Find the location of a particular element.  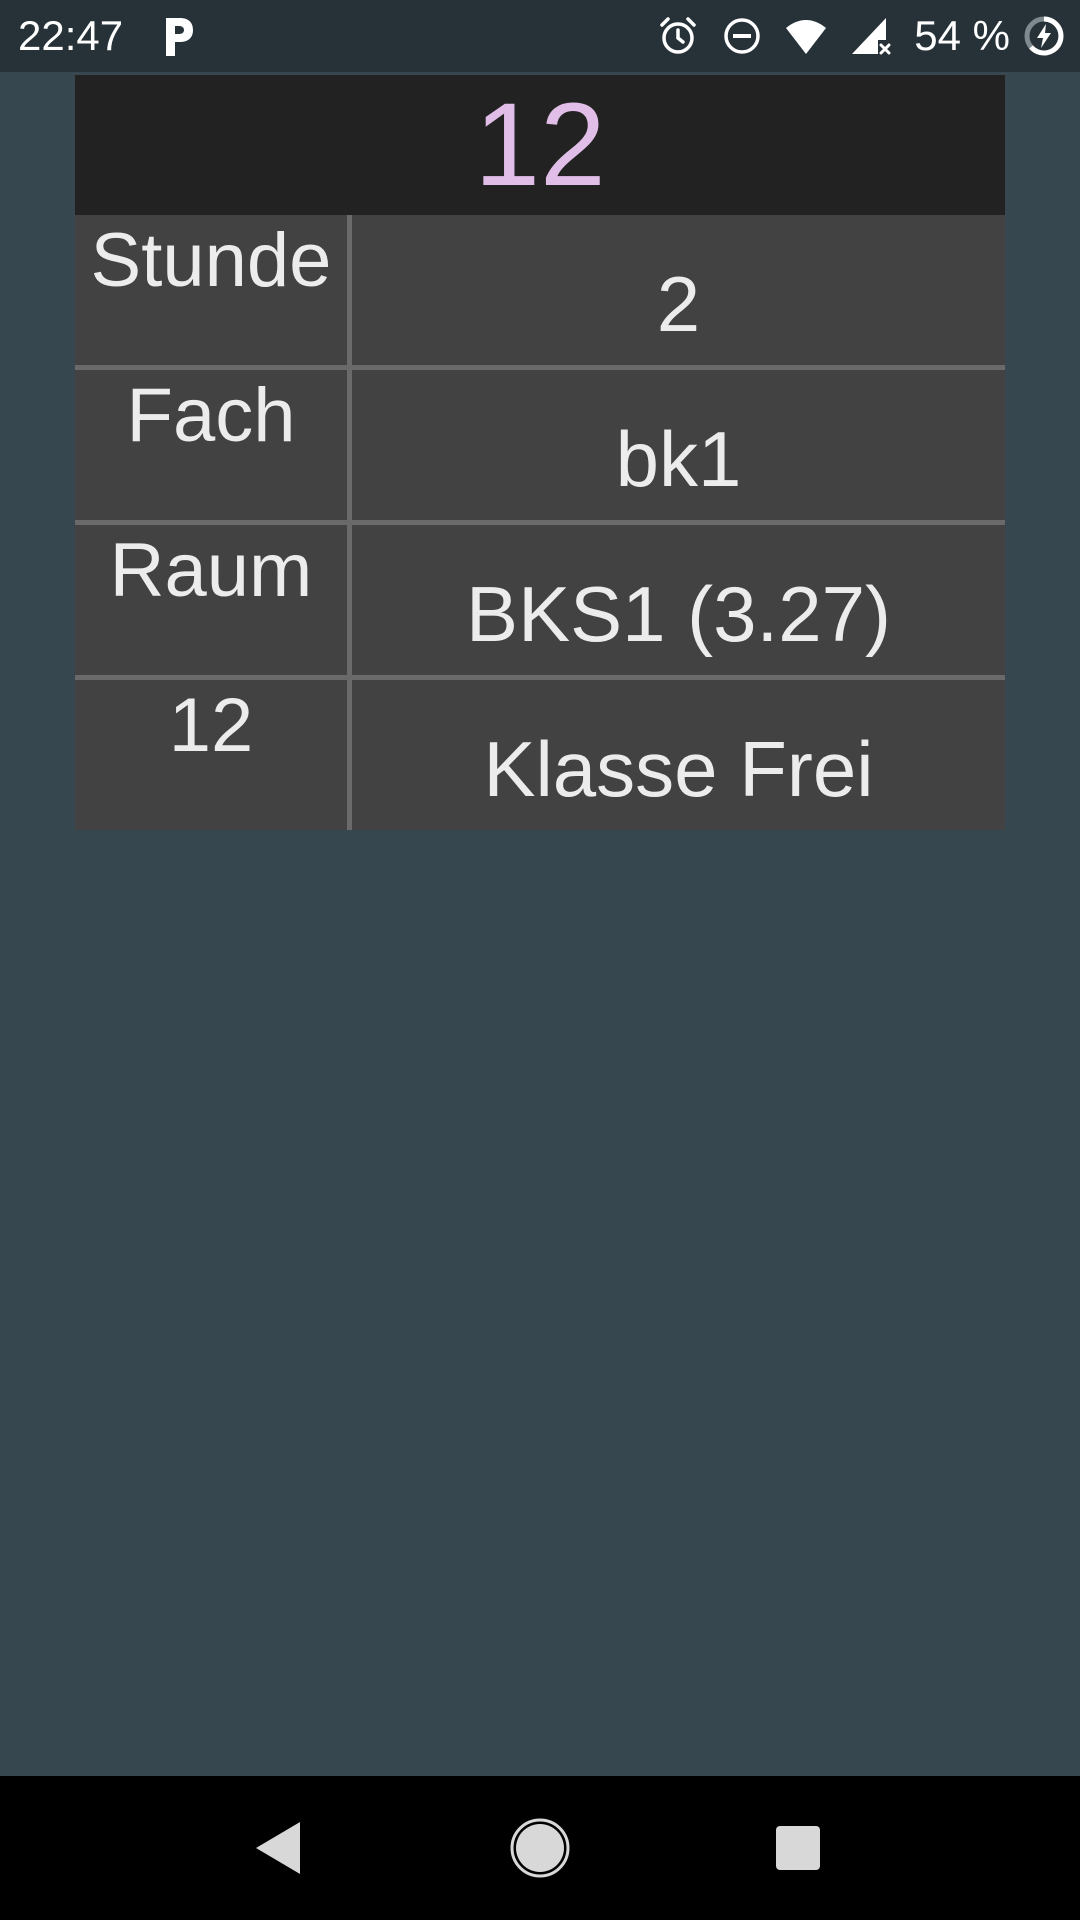

alarm-icon is located at coordinates (678, 35).